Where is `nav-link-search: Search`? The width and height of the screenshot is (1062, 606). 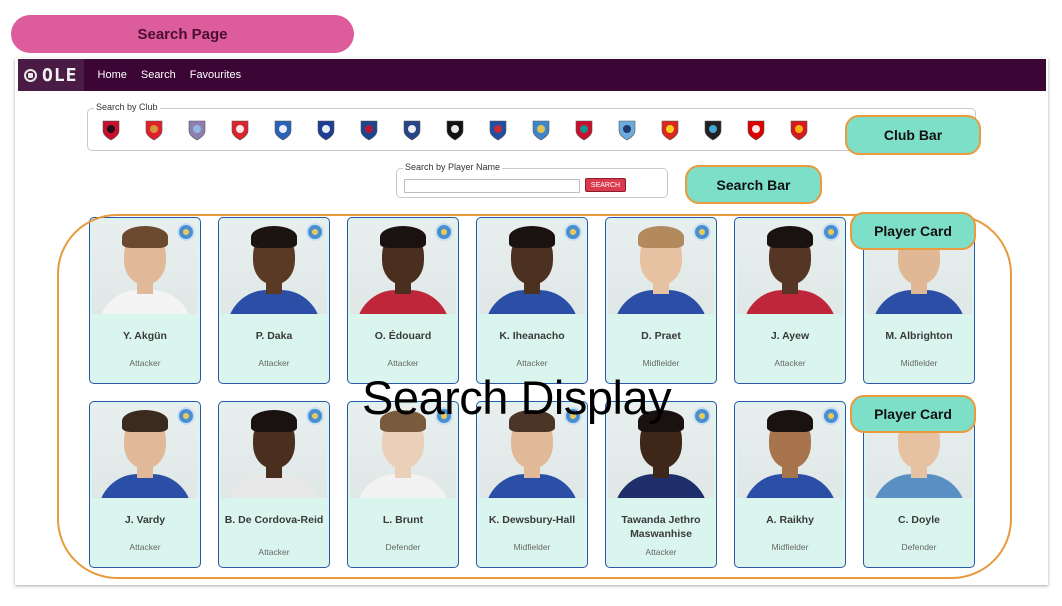
nav-link-search: Search is located at coordinates (158, 75).